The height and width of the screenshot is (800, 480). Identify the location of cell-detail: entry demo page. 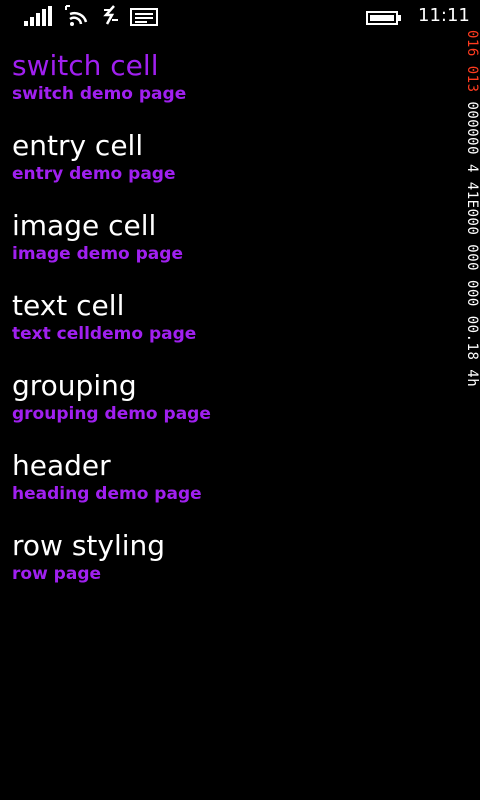
(94, 174).